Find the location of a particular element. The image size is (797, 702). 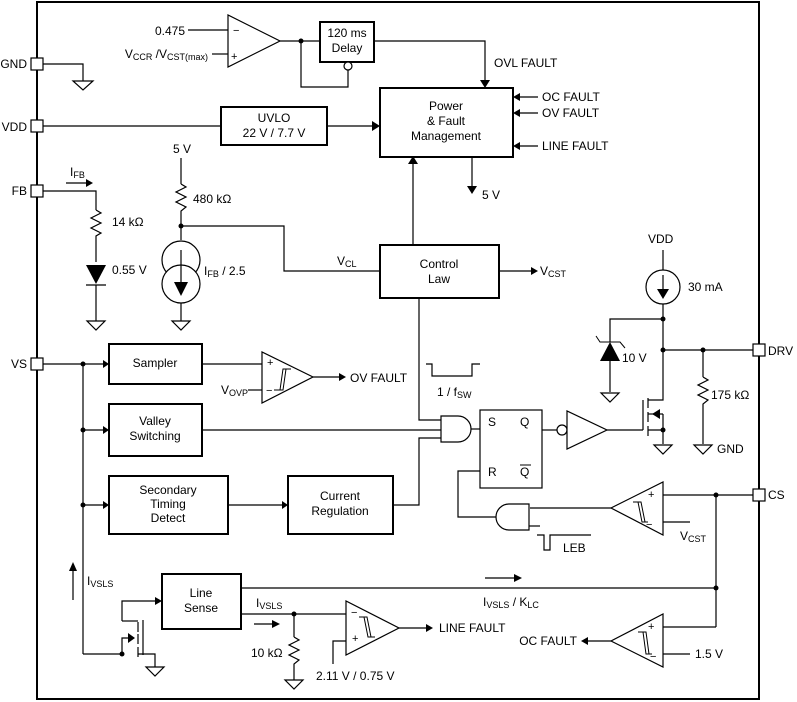

oc-fault-out-label: OC FAULT is located at coordinates (548, 641).